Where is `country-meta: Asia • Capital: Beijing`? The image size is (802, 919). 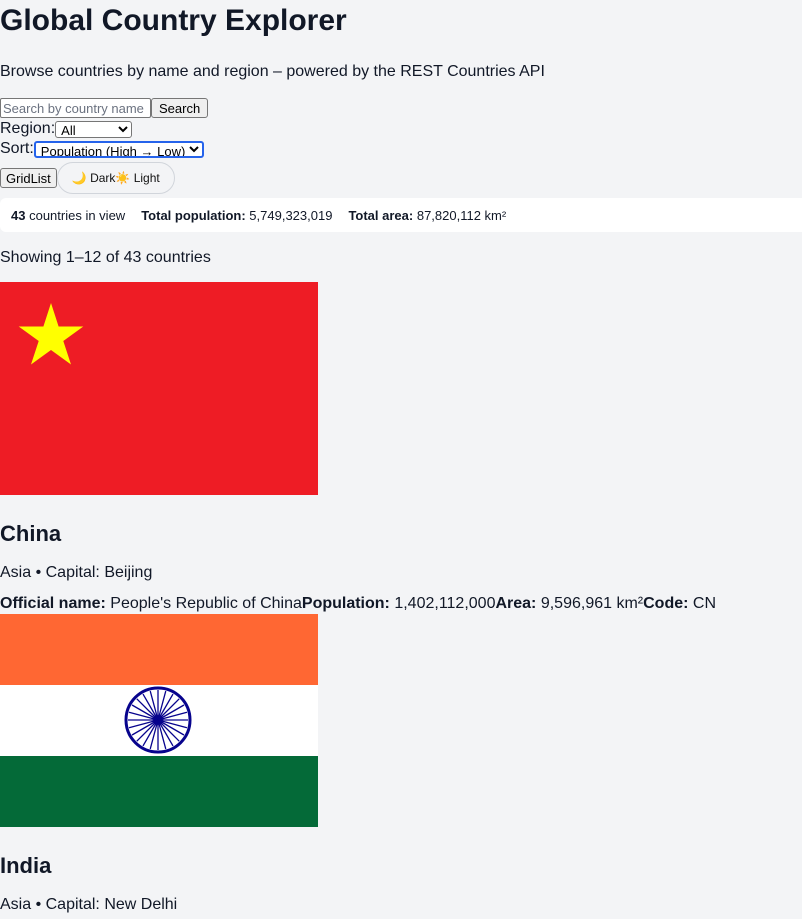
country-meta: Asia • Capital: Beijing is located at coordinates (76, 572).